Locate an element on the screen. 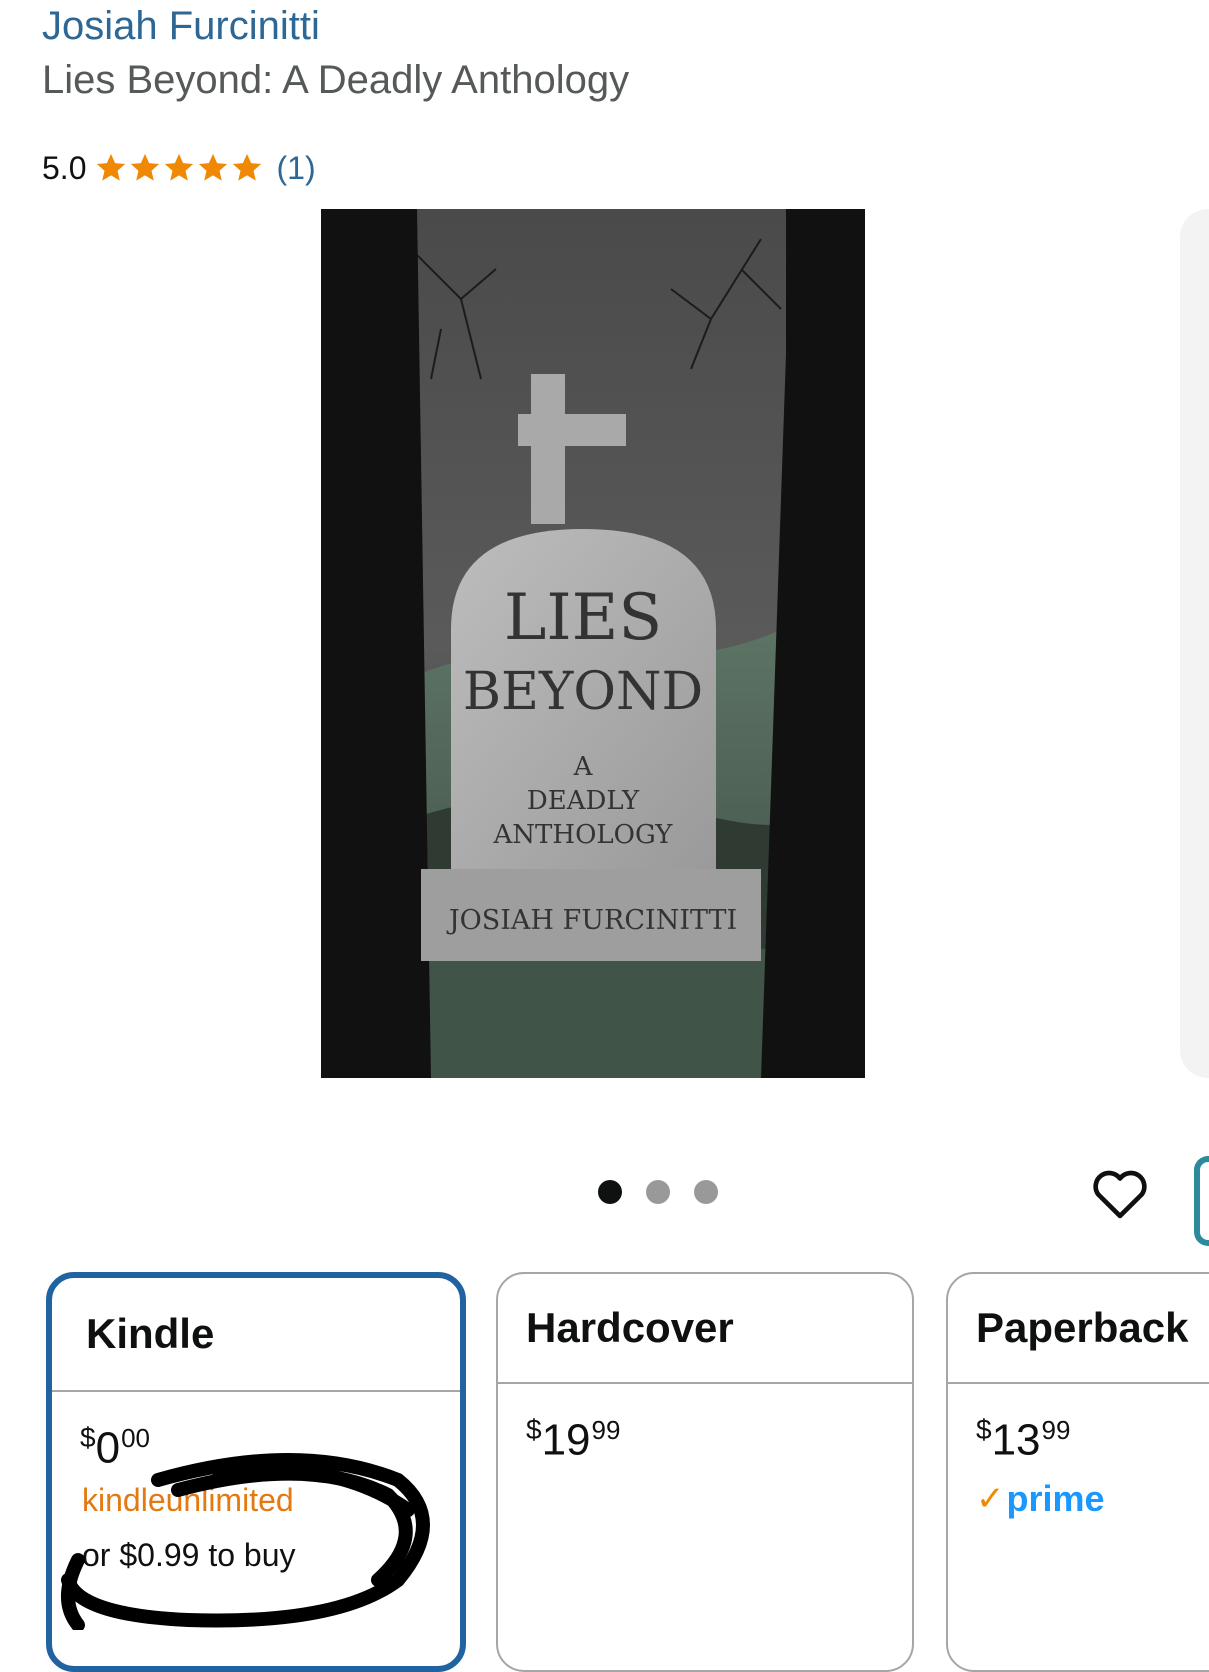  carousel-indicator is located at coordinates (658, 1192).